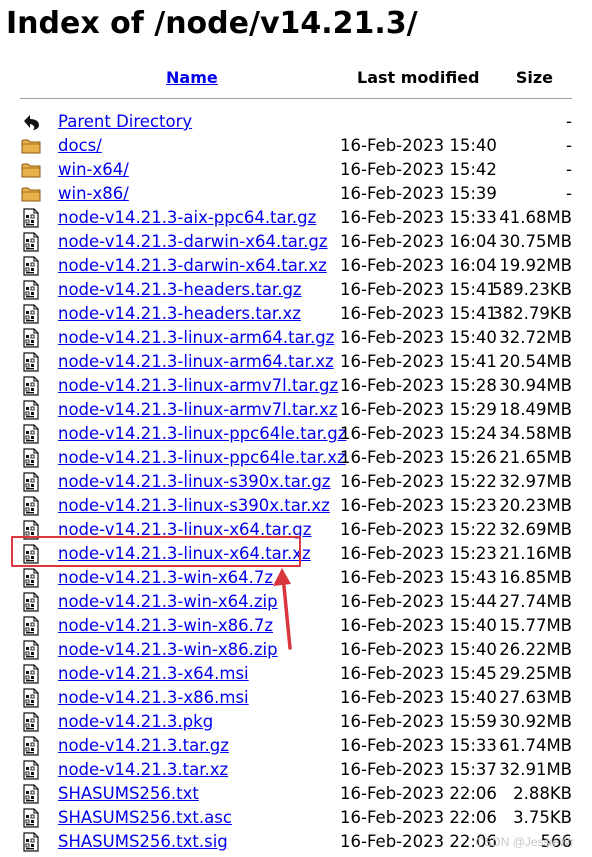  What do you see at coordinates (153, 698) in the screenshot?
I see `file-link: node-v14.21.3-x86.msi` at bounding box center [153, 698].